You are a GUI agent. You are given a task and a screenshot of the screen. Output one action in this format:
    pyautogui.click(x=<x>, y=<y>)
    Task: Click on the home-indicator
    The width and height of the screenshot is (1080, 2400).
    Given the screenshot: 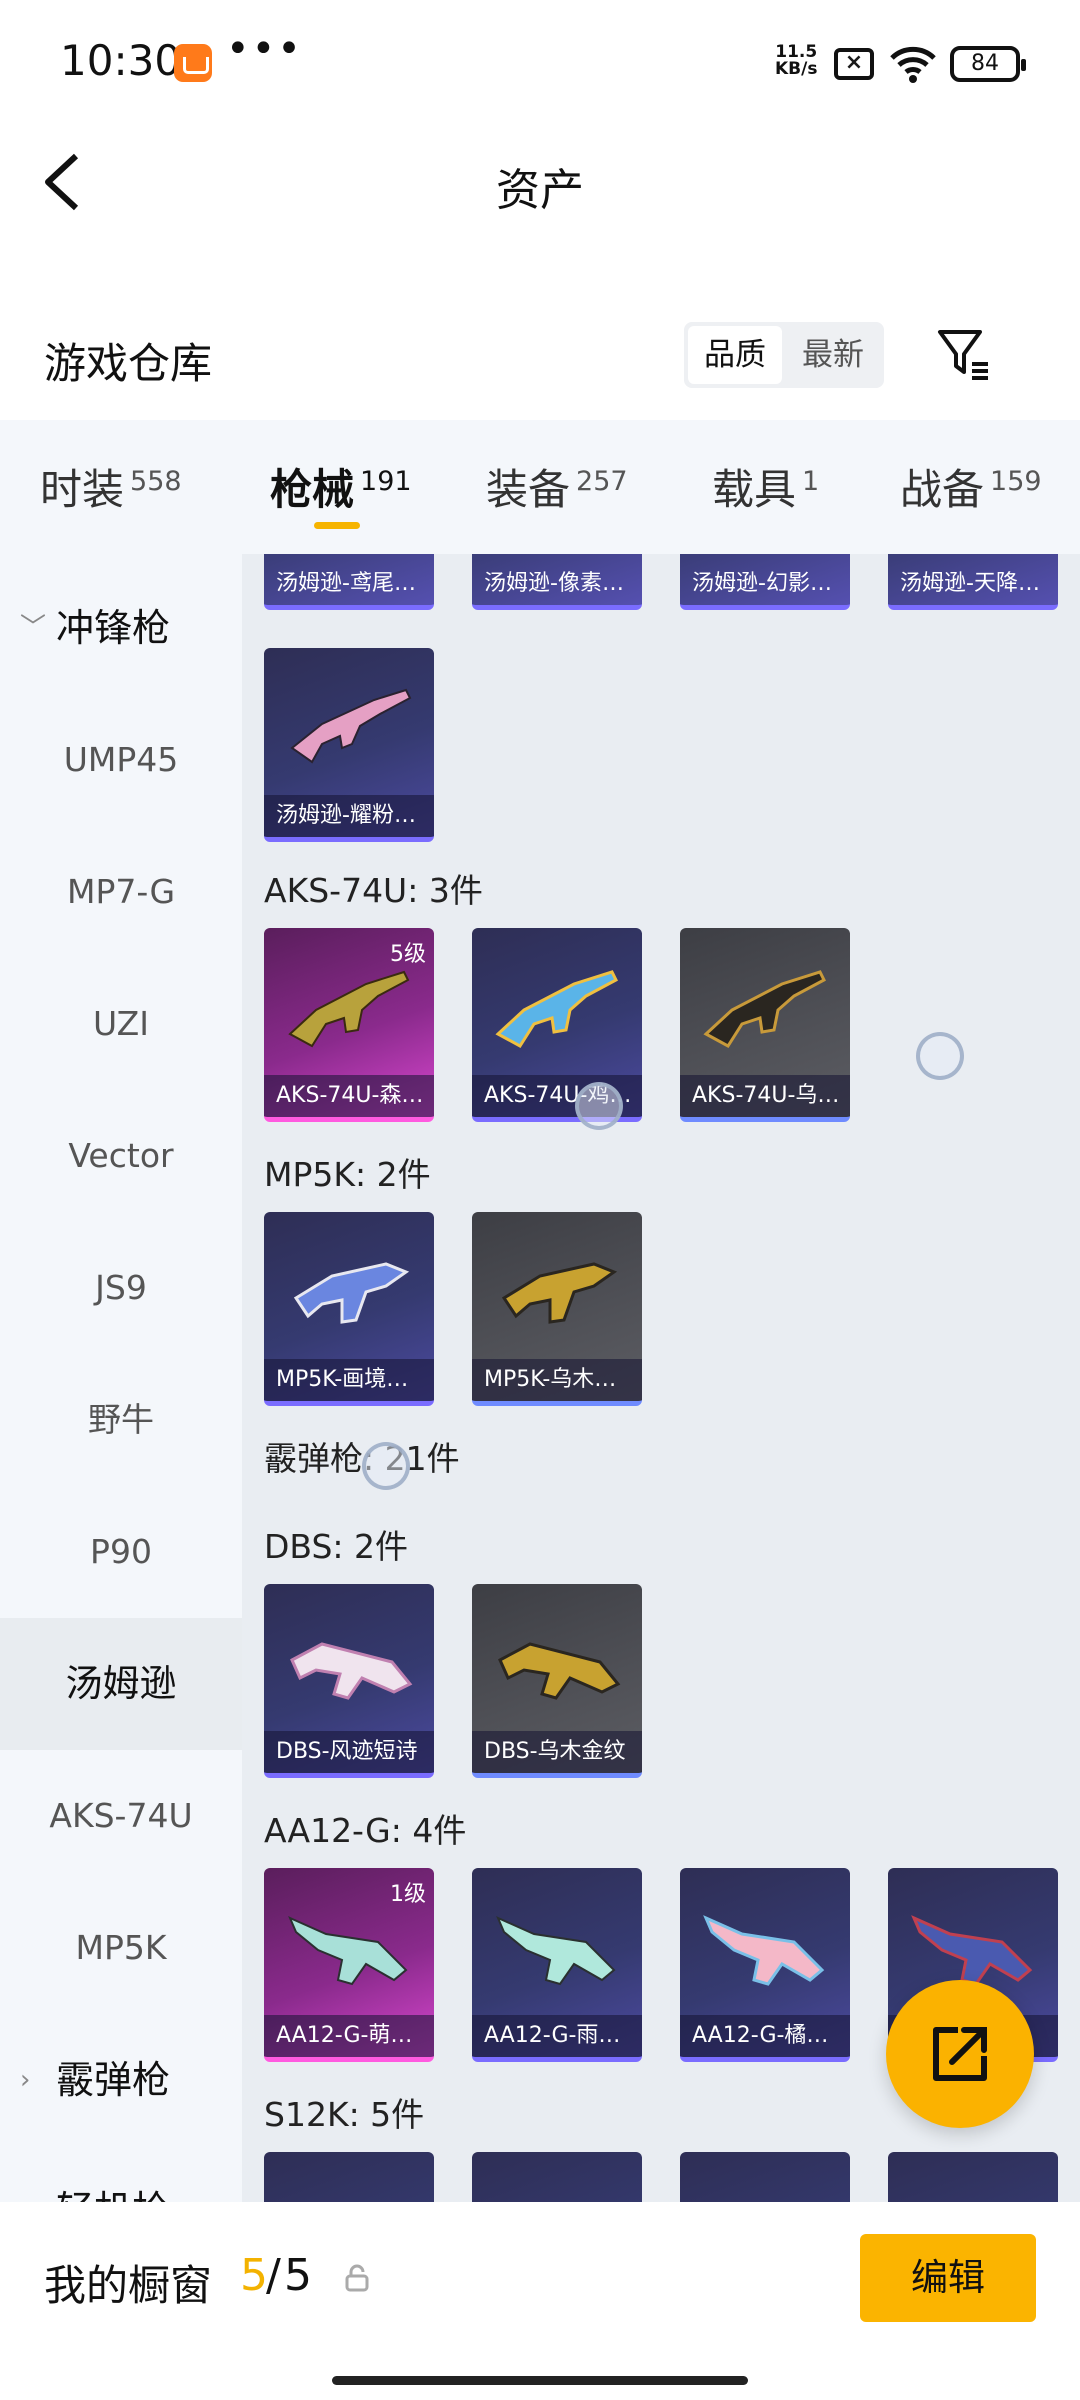 What is the action you would take?
    pyautogui.click(x=540, y=2380)
    